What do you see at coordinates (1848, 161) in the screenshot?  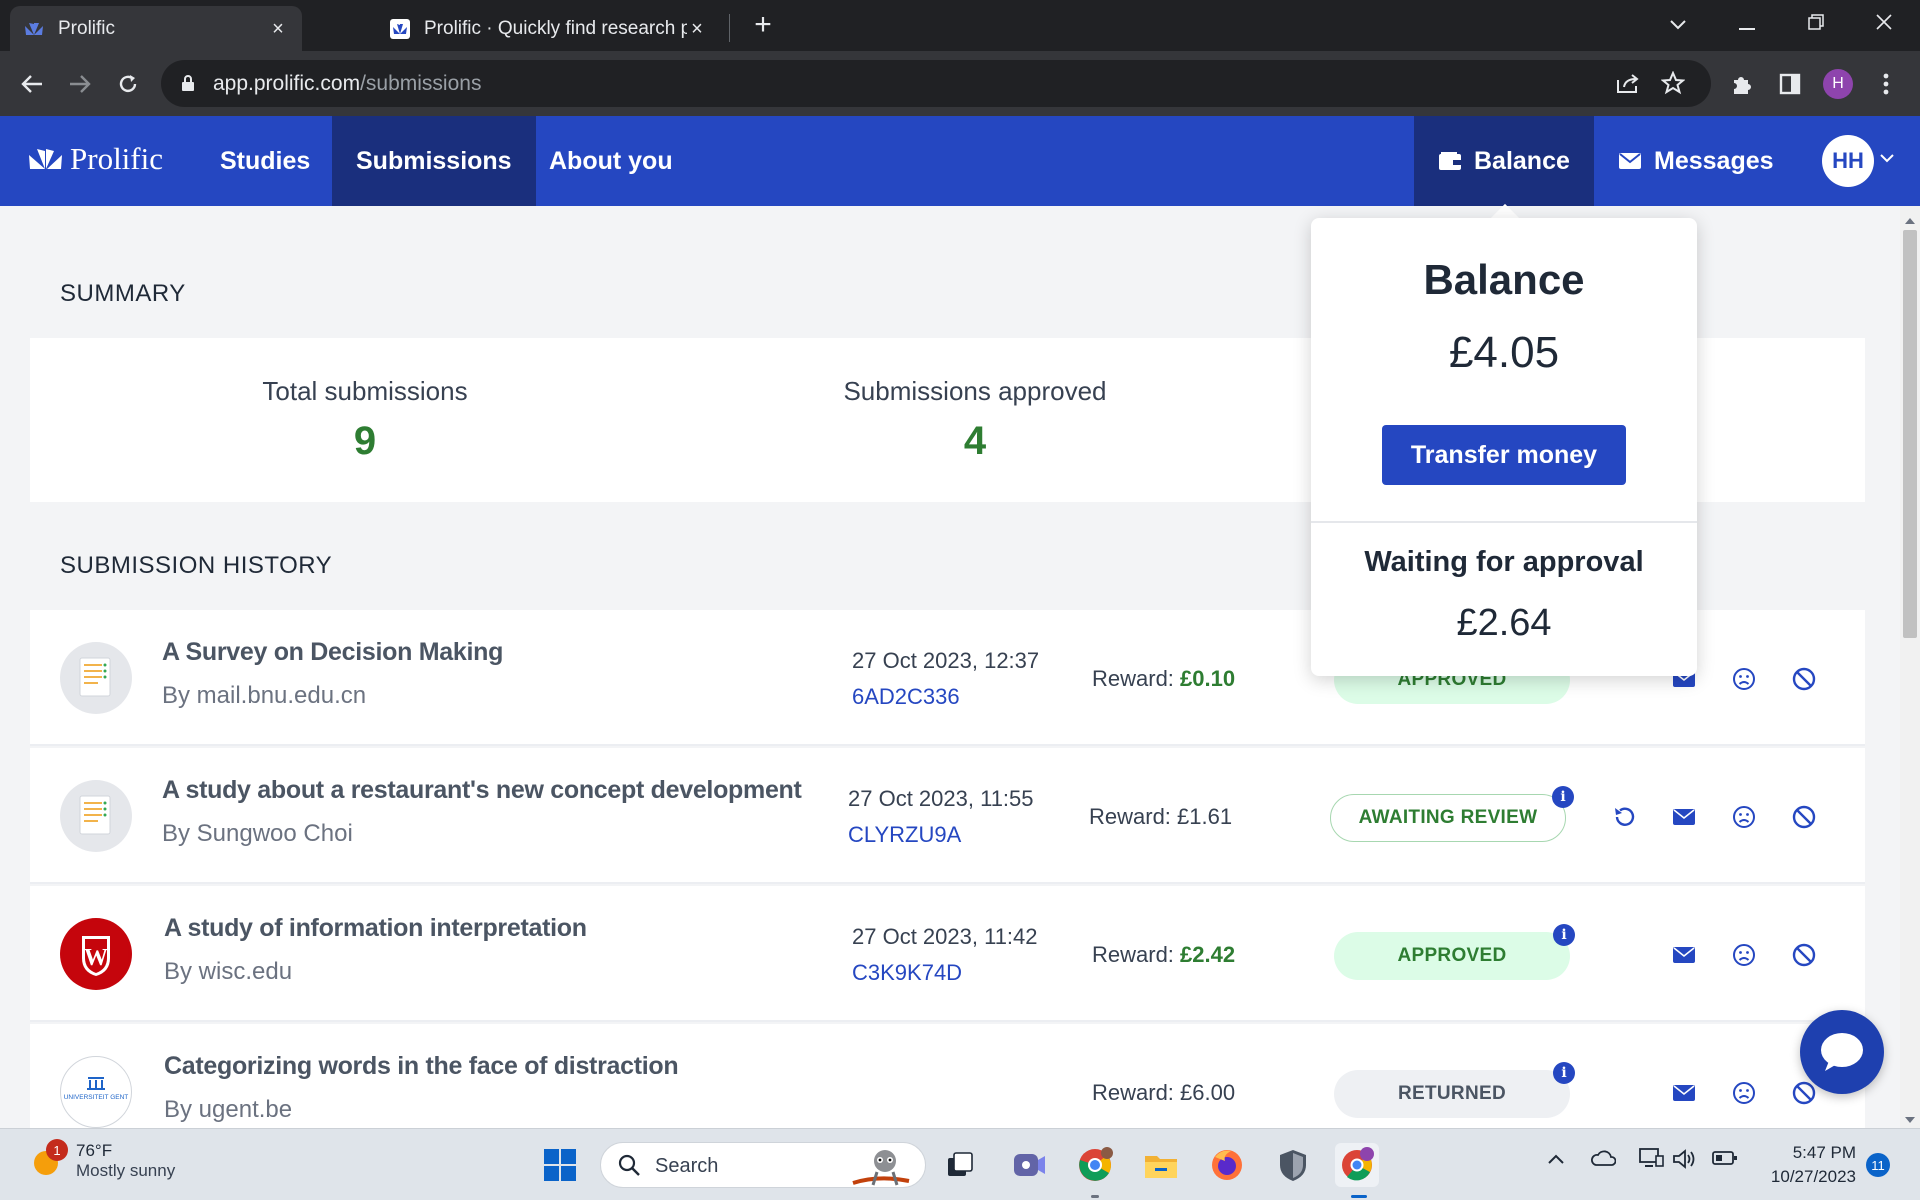 I see `user-avatar: HH` at bounding box center [1848, 161].